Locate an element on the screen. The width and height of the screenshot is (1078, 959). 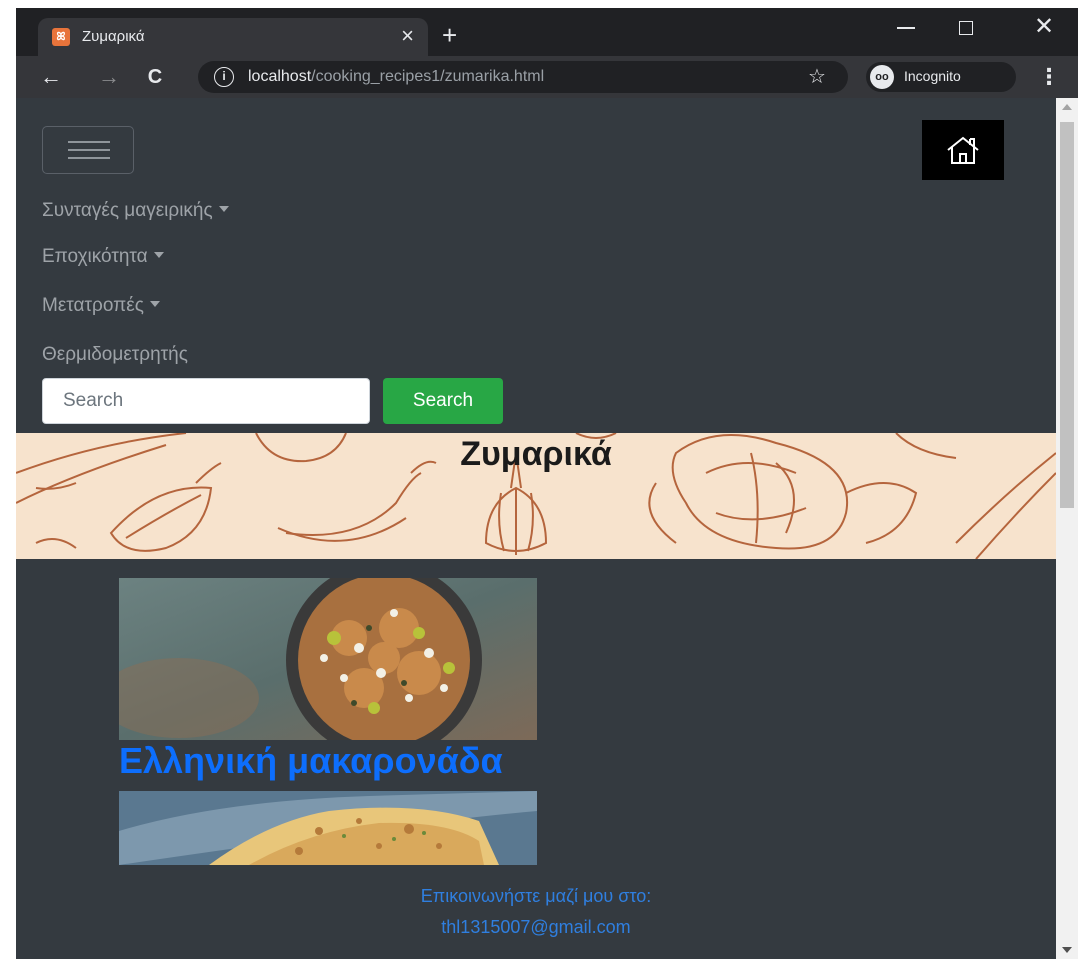
forward-arrow-icon: → is located at coordinates (109, 77).